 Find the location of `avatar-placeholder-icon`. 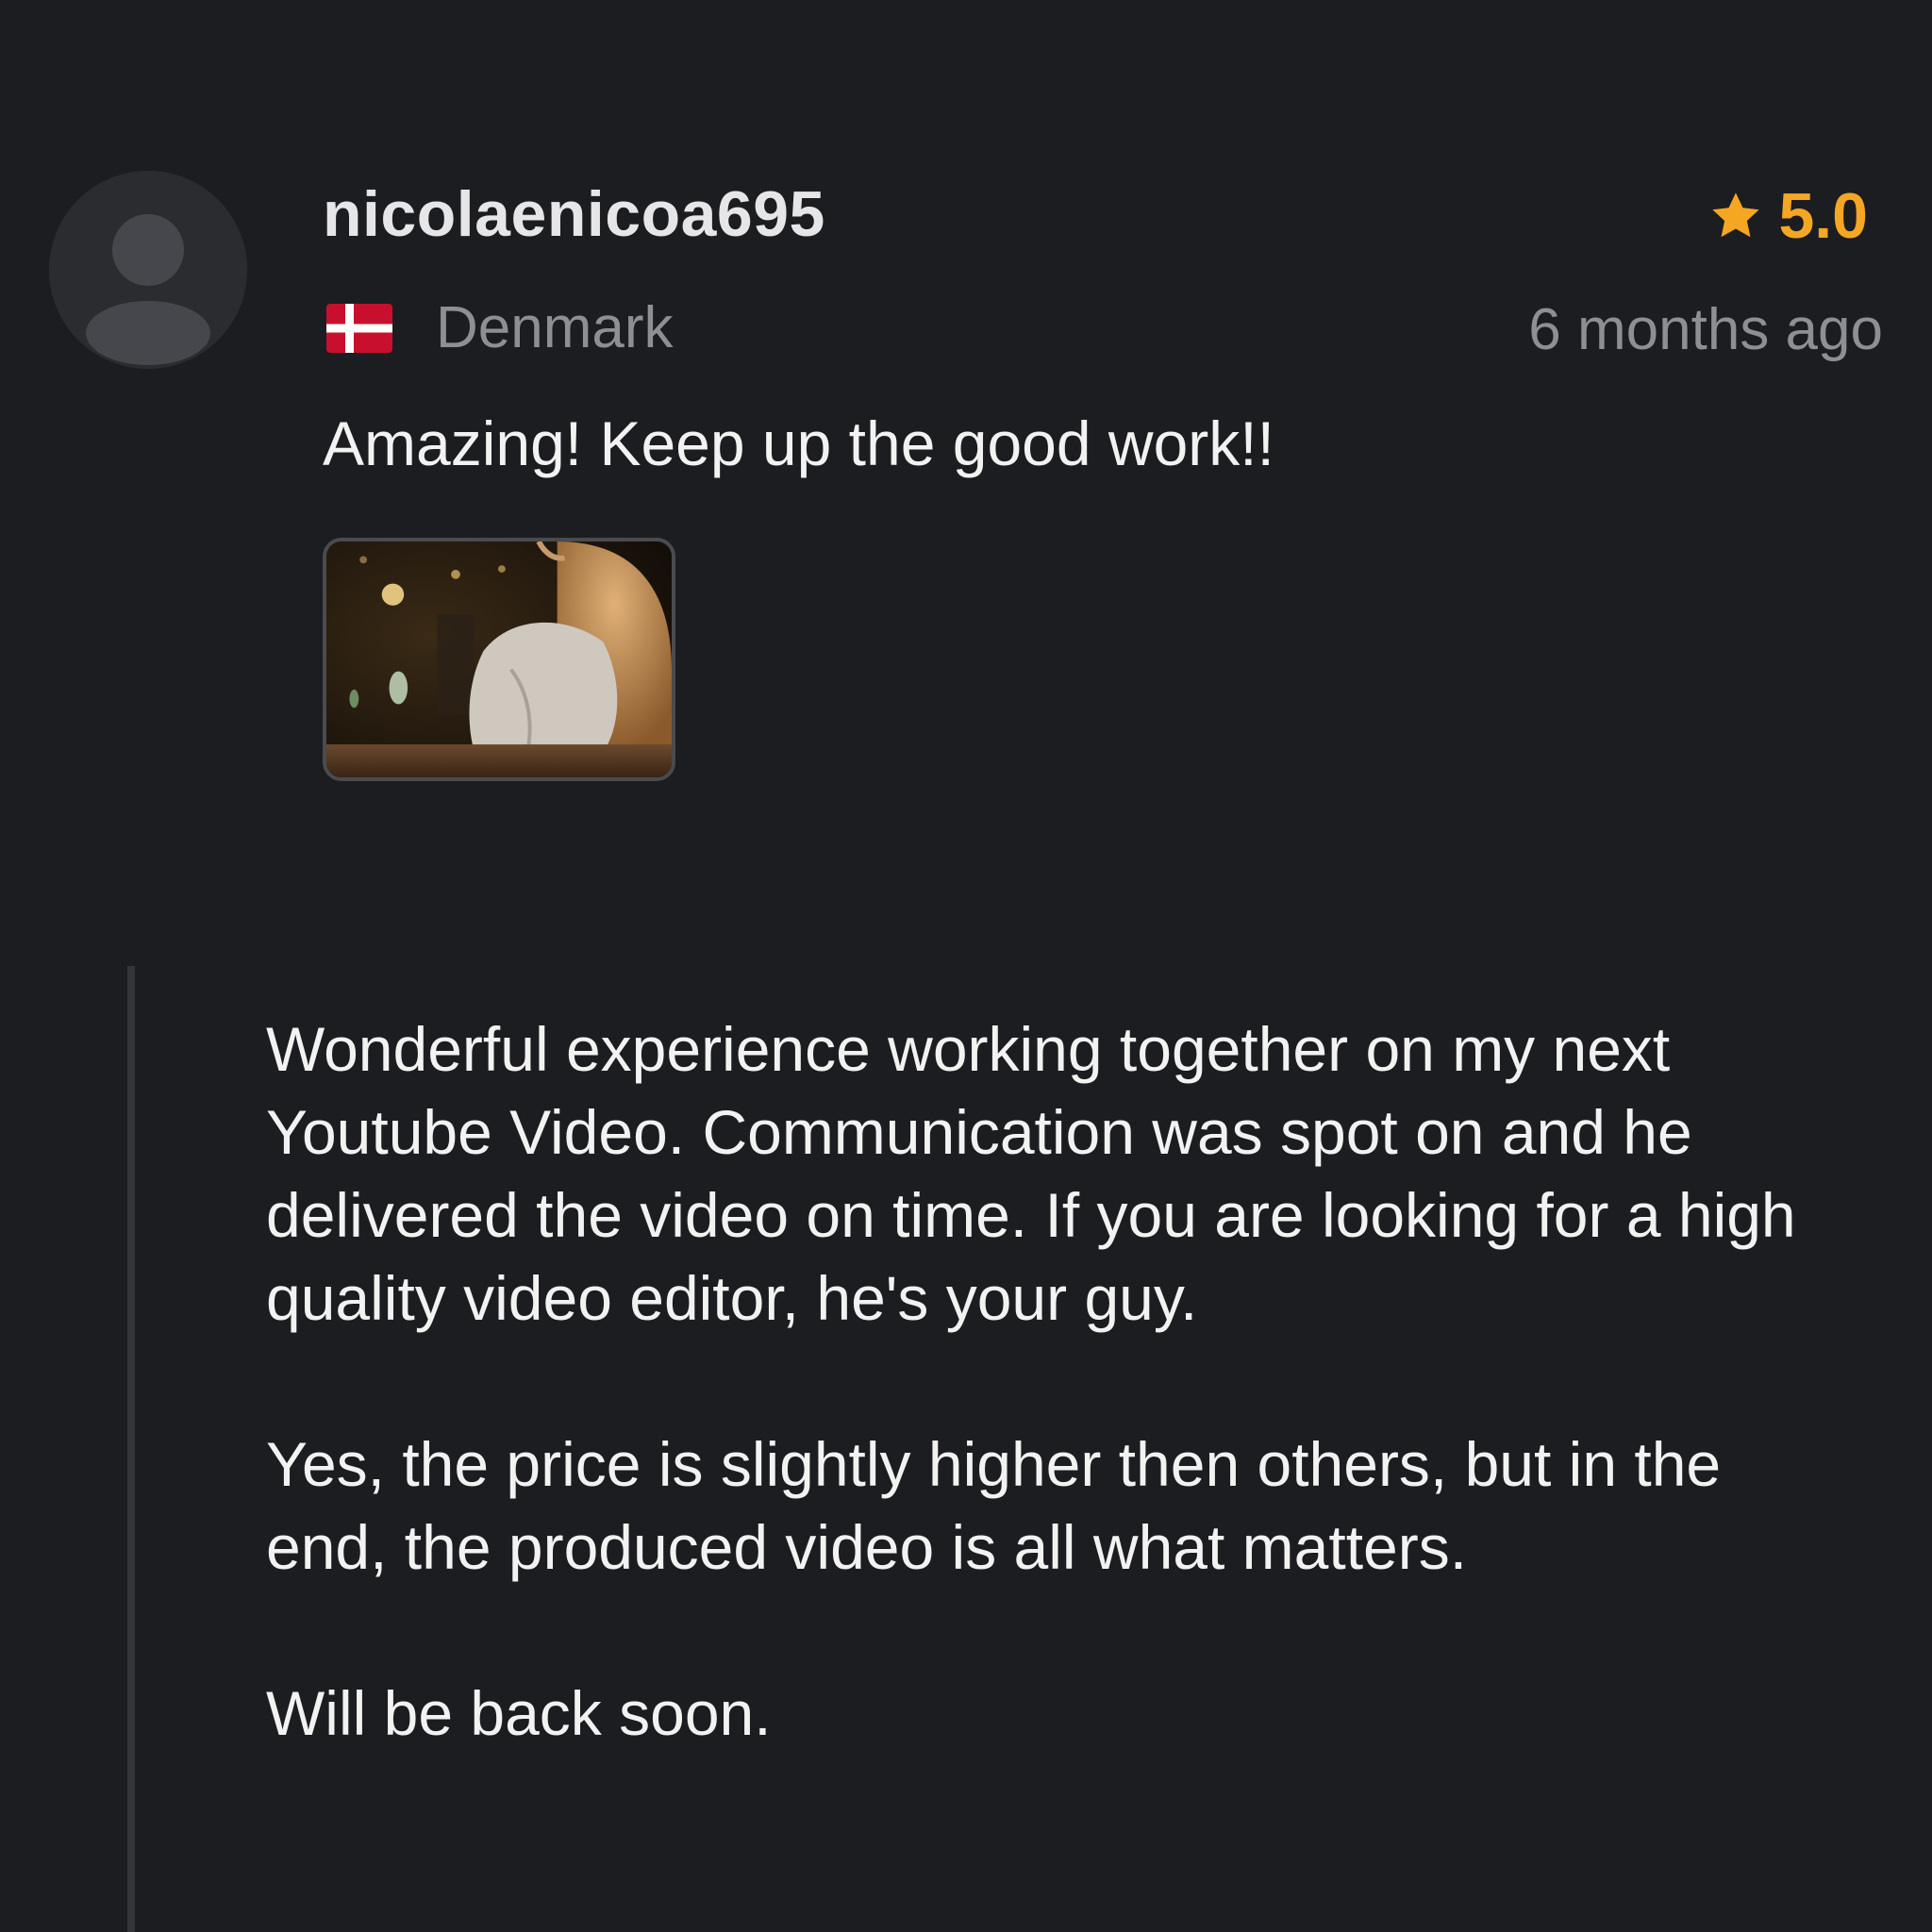

avatar-placeholder-icon is located at coordinates (148, 270).